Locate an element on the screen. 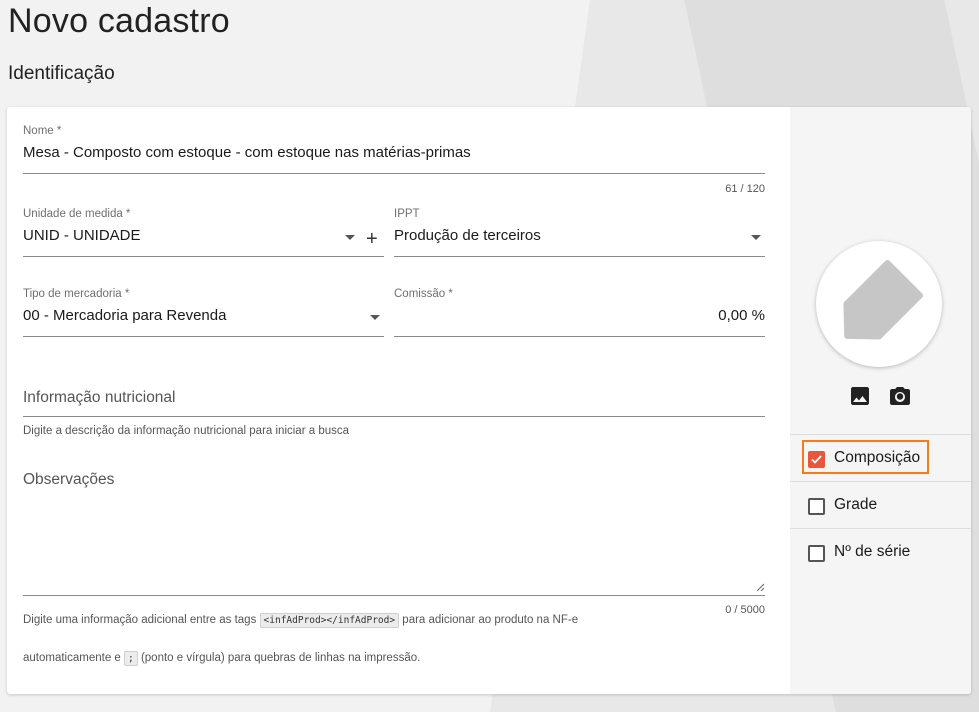 The image size is (979, 712). comissao-input: 0,00 % is located at coordinates (741, 315).